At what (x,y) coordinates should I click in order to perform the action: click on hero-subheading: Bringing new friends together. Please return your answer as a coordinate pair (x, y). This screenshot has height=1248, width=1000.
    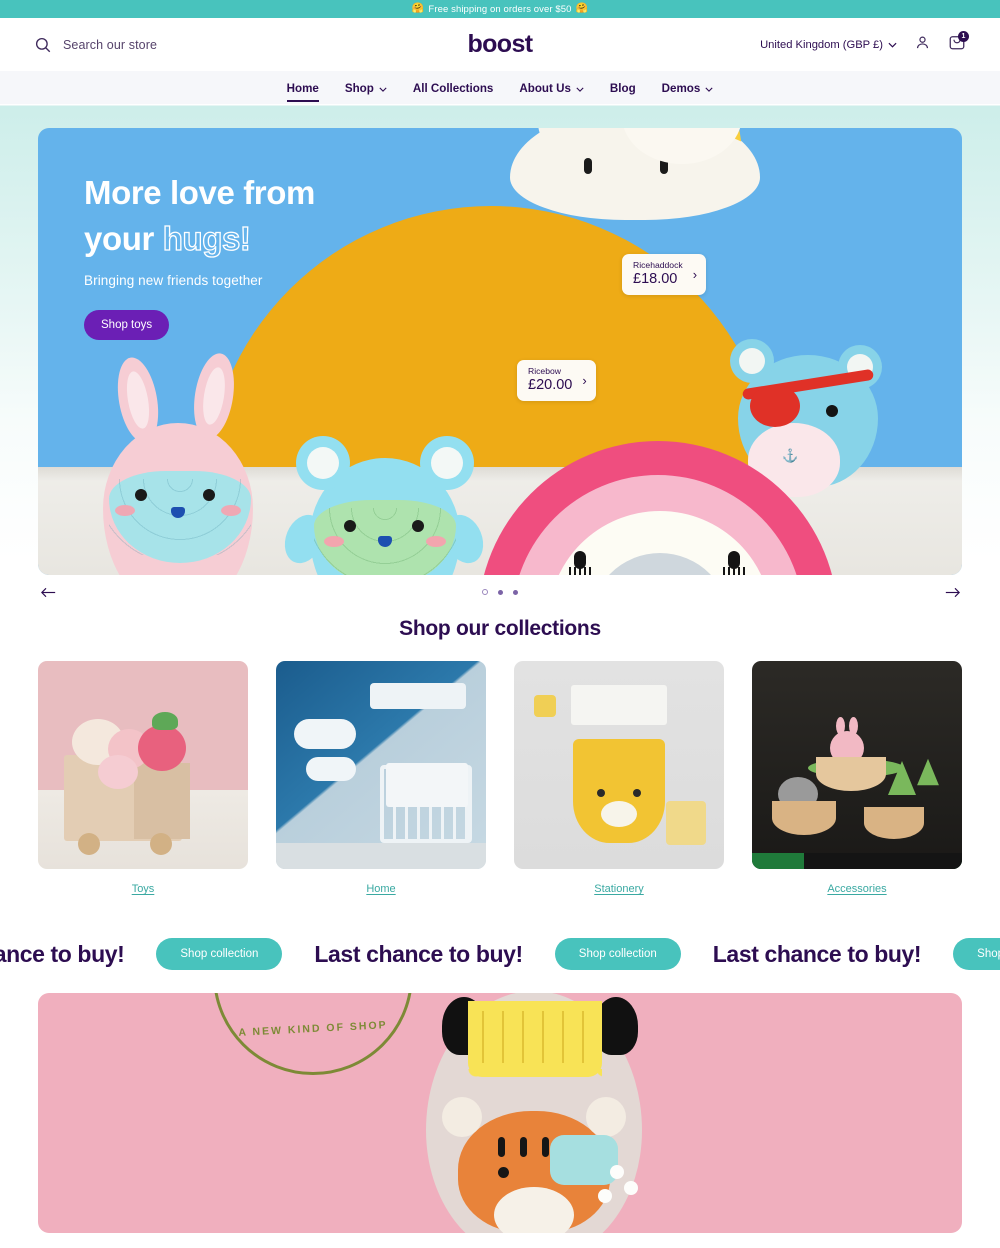
    Looking at the image, I should click on (173, 281).